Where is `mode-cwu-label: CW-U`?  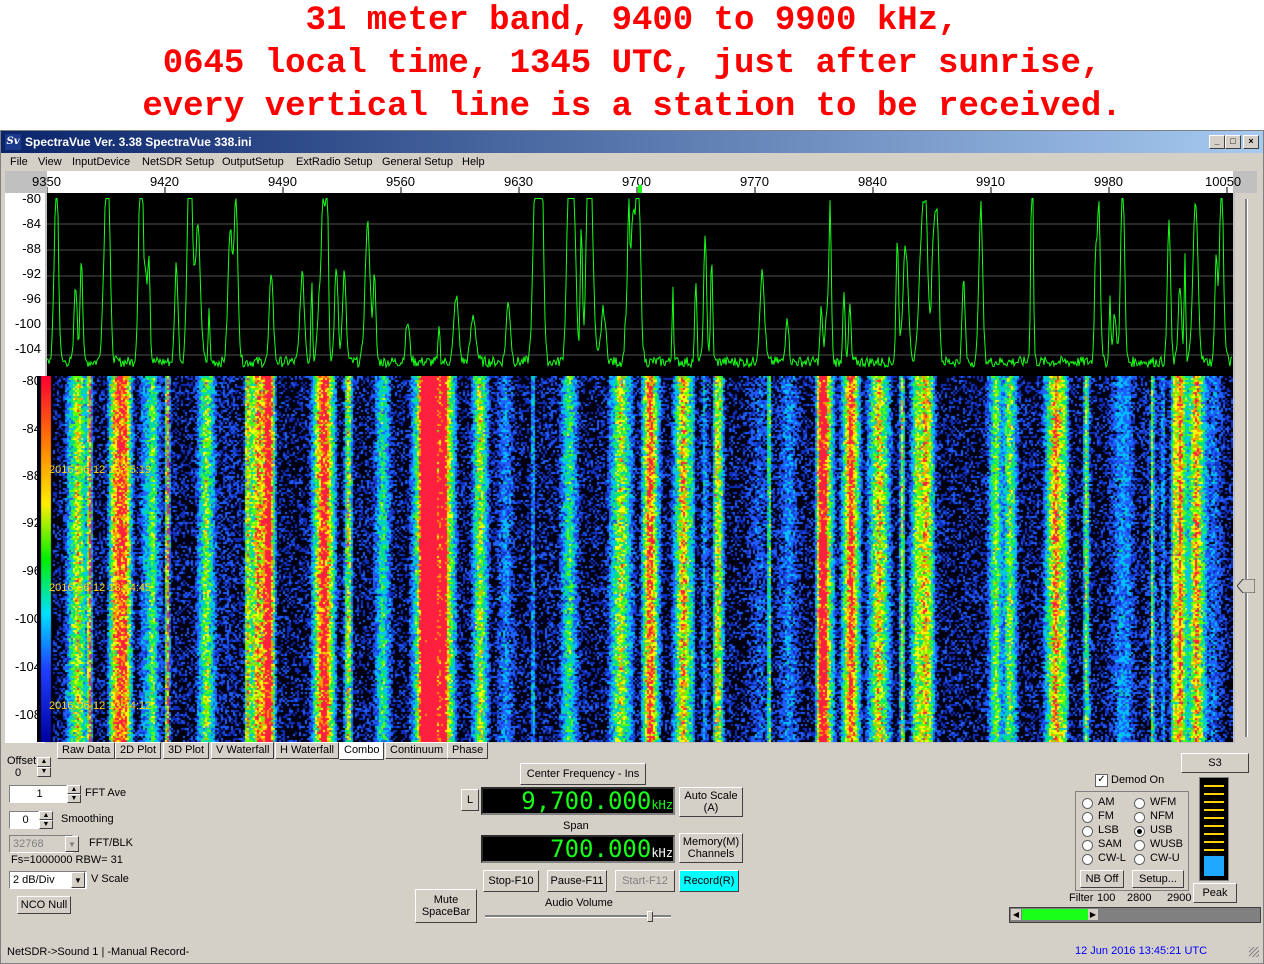 mode-cwu-label: CW-U is located at coordinates (1165, 858).